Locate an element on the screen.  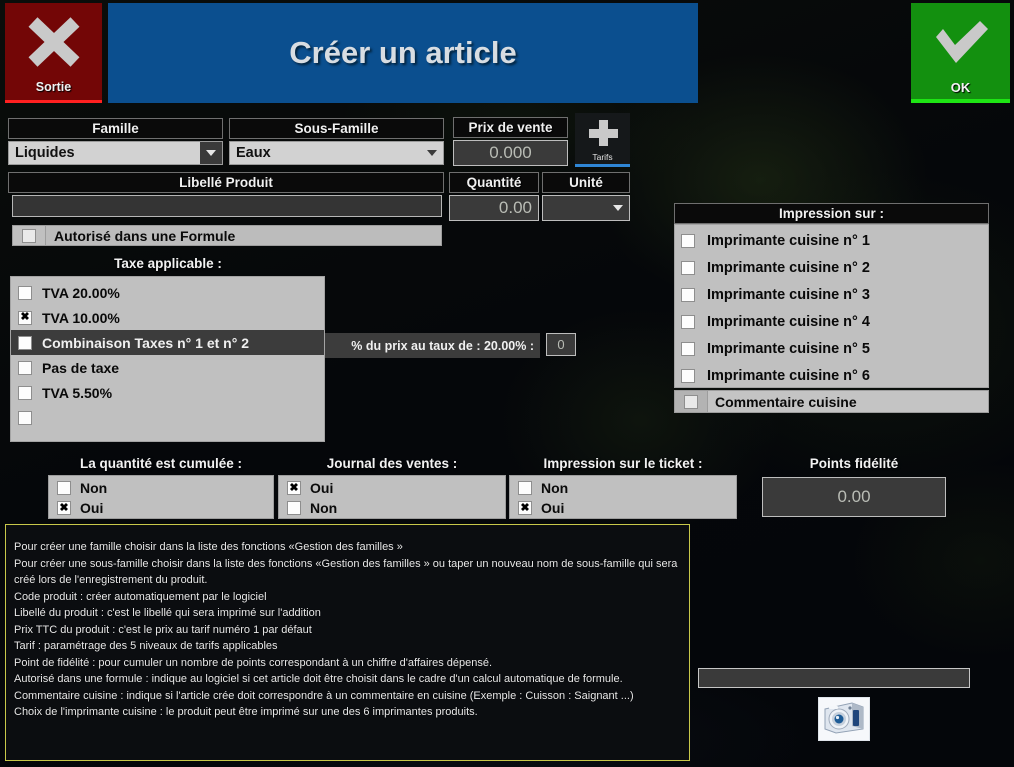
combinaison-rate-label: % du prix au taux de : 20.00% : is located at coordinates (432, 345).